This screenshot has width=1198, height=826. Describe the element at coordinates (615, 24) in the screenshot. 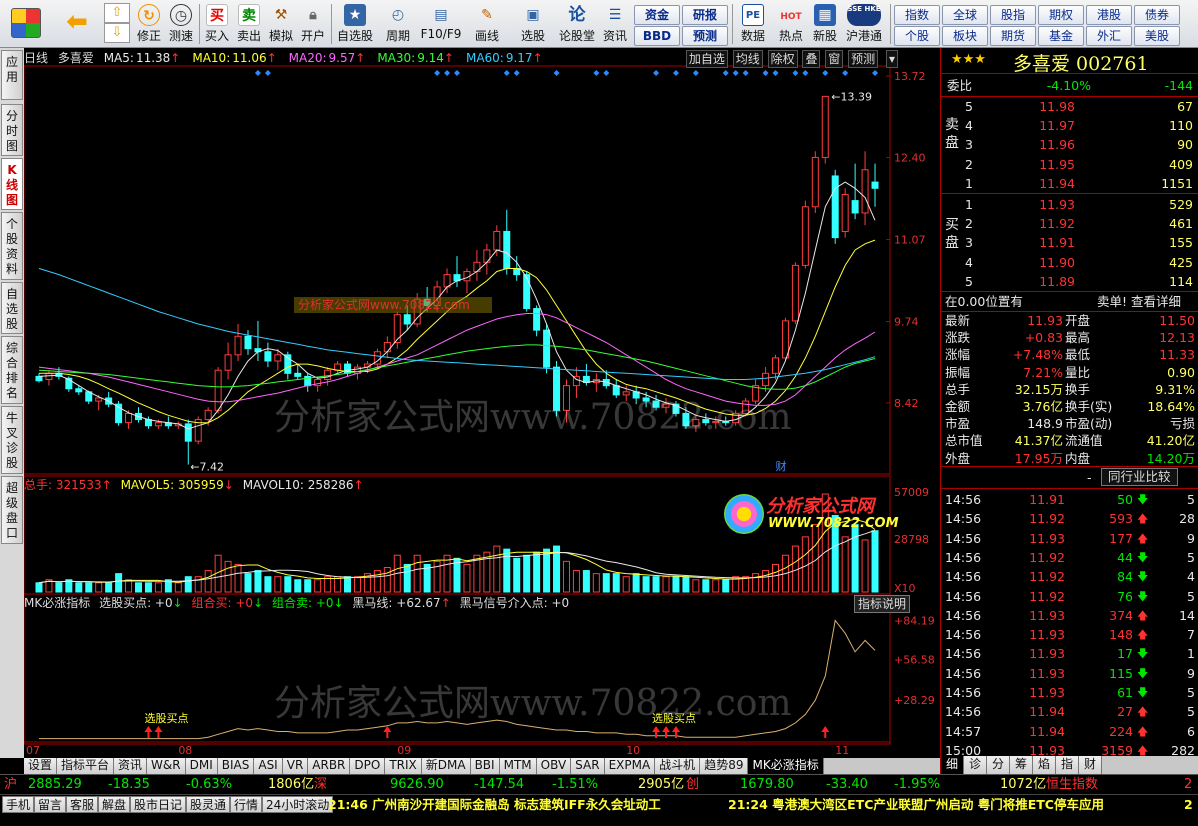

I see `news-button: ☰ 资讯` at that location.